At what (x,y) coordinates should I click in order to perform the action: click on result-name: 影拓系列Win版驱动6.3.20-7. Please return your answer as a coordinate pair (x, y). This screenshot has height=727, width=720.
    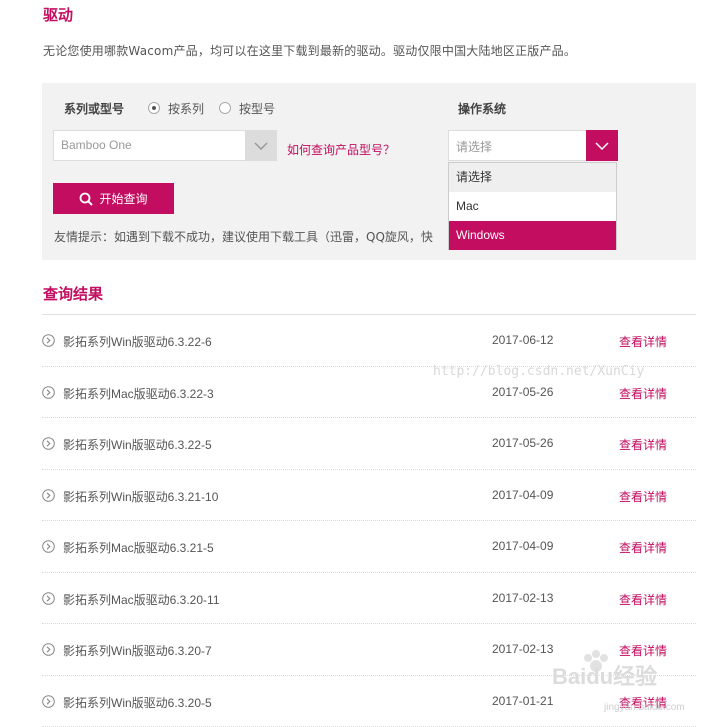
    Looking at the image, I should click on (137, 650).